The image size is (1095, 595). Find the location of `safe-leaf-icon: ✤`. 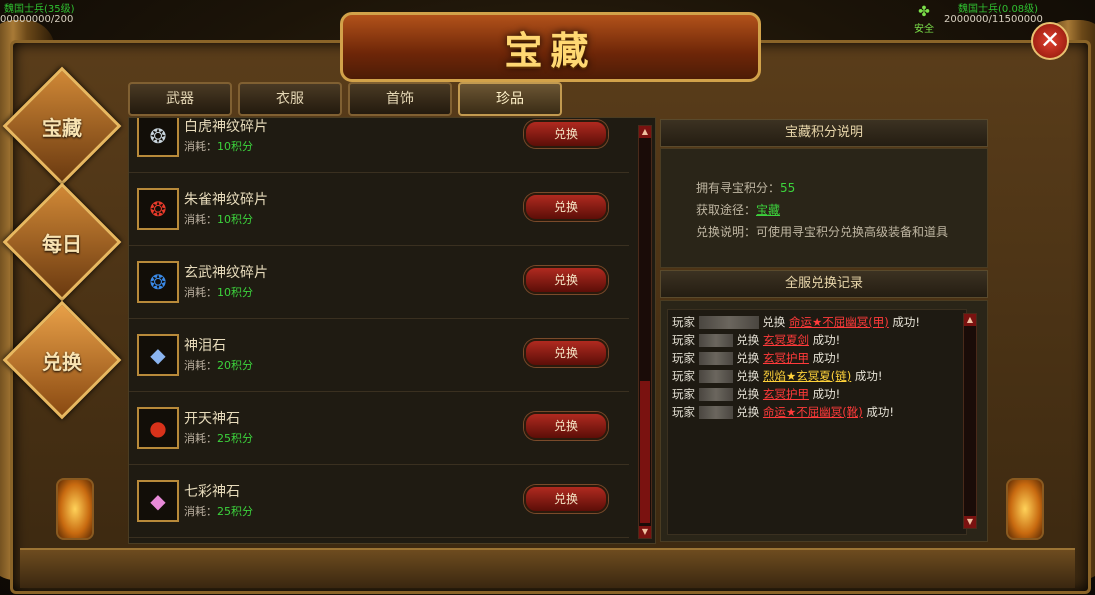

safe-leaf-icon: ✤ is located at coordinates (924, 12).